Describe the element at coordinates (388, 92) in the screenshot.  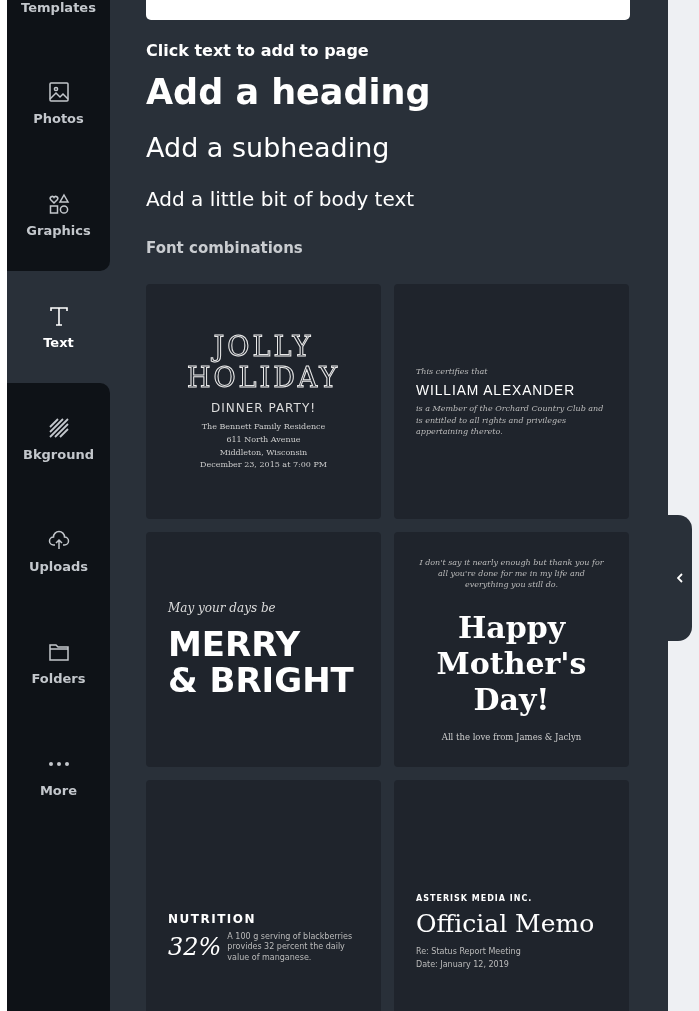
I see `heading-option: Add a heading` at that location.